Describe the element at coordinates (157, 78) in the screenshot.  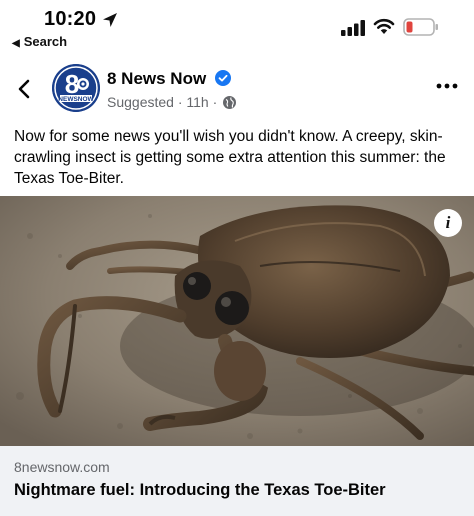
I see `page-name: 8 News Now` at that location.